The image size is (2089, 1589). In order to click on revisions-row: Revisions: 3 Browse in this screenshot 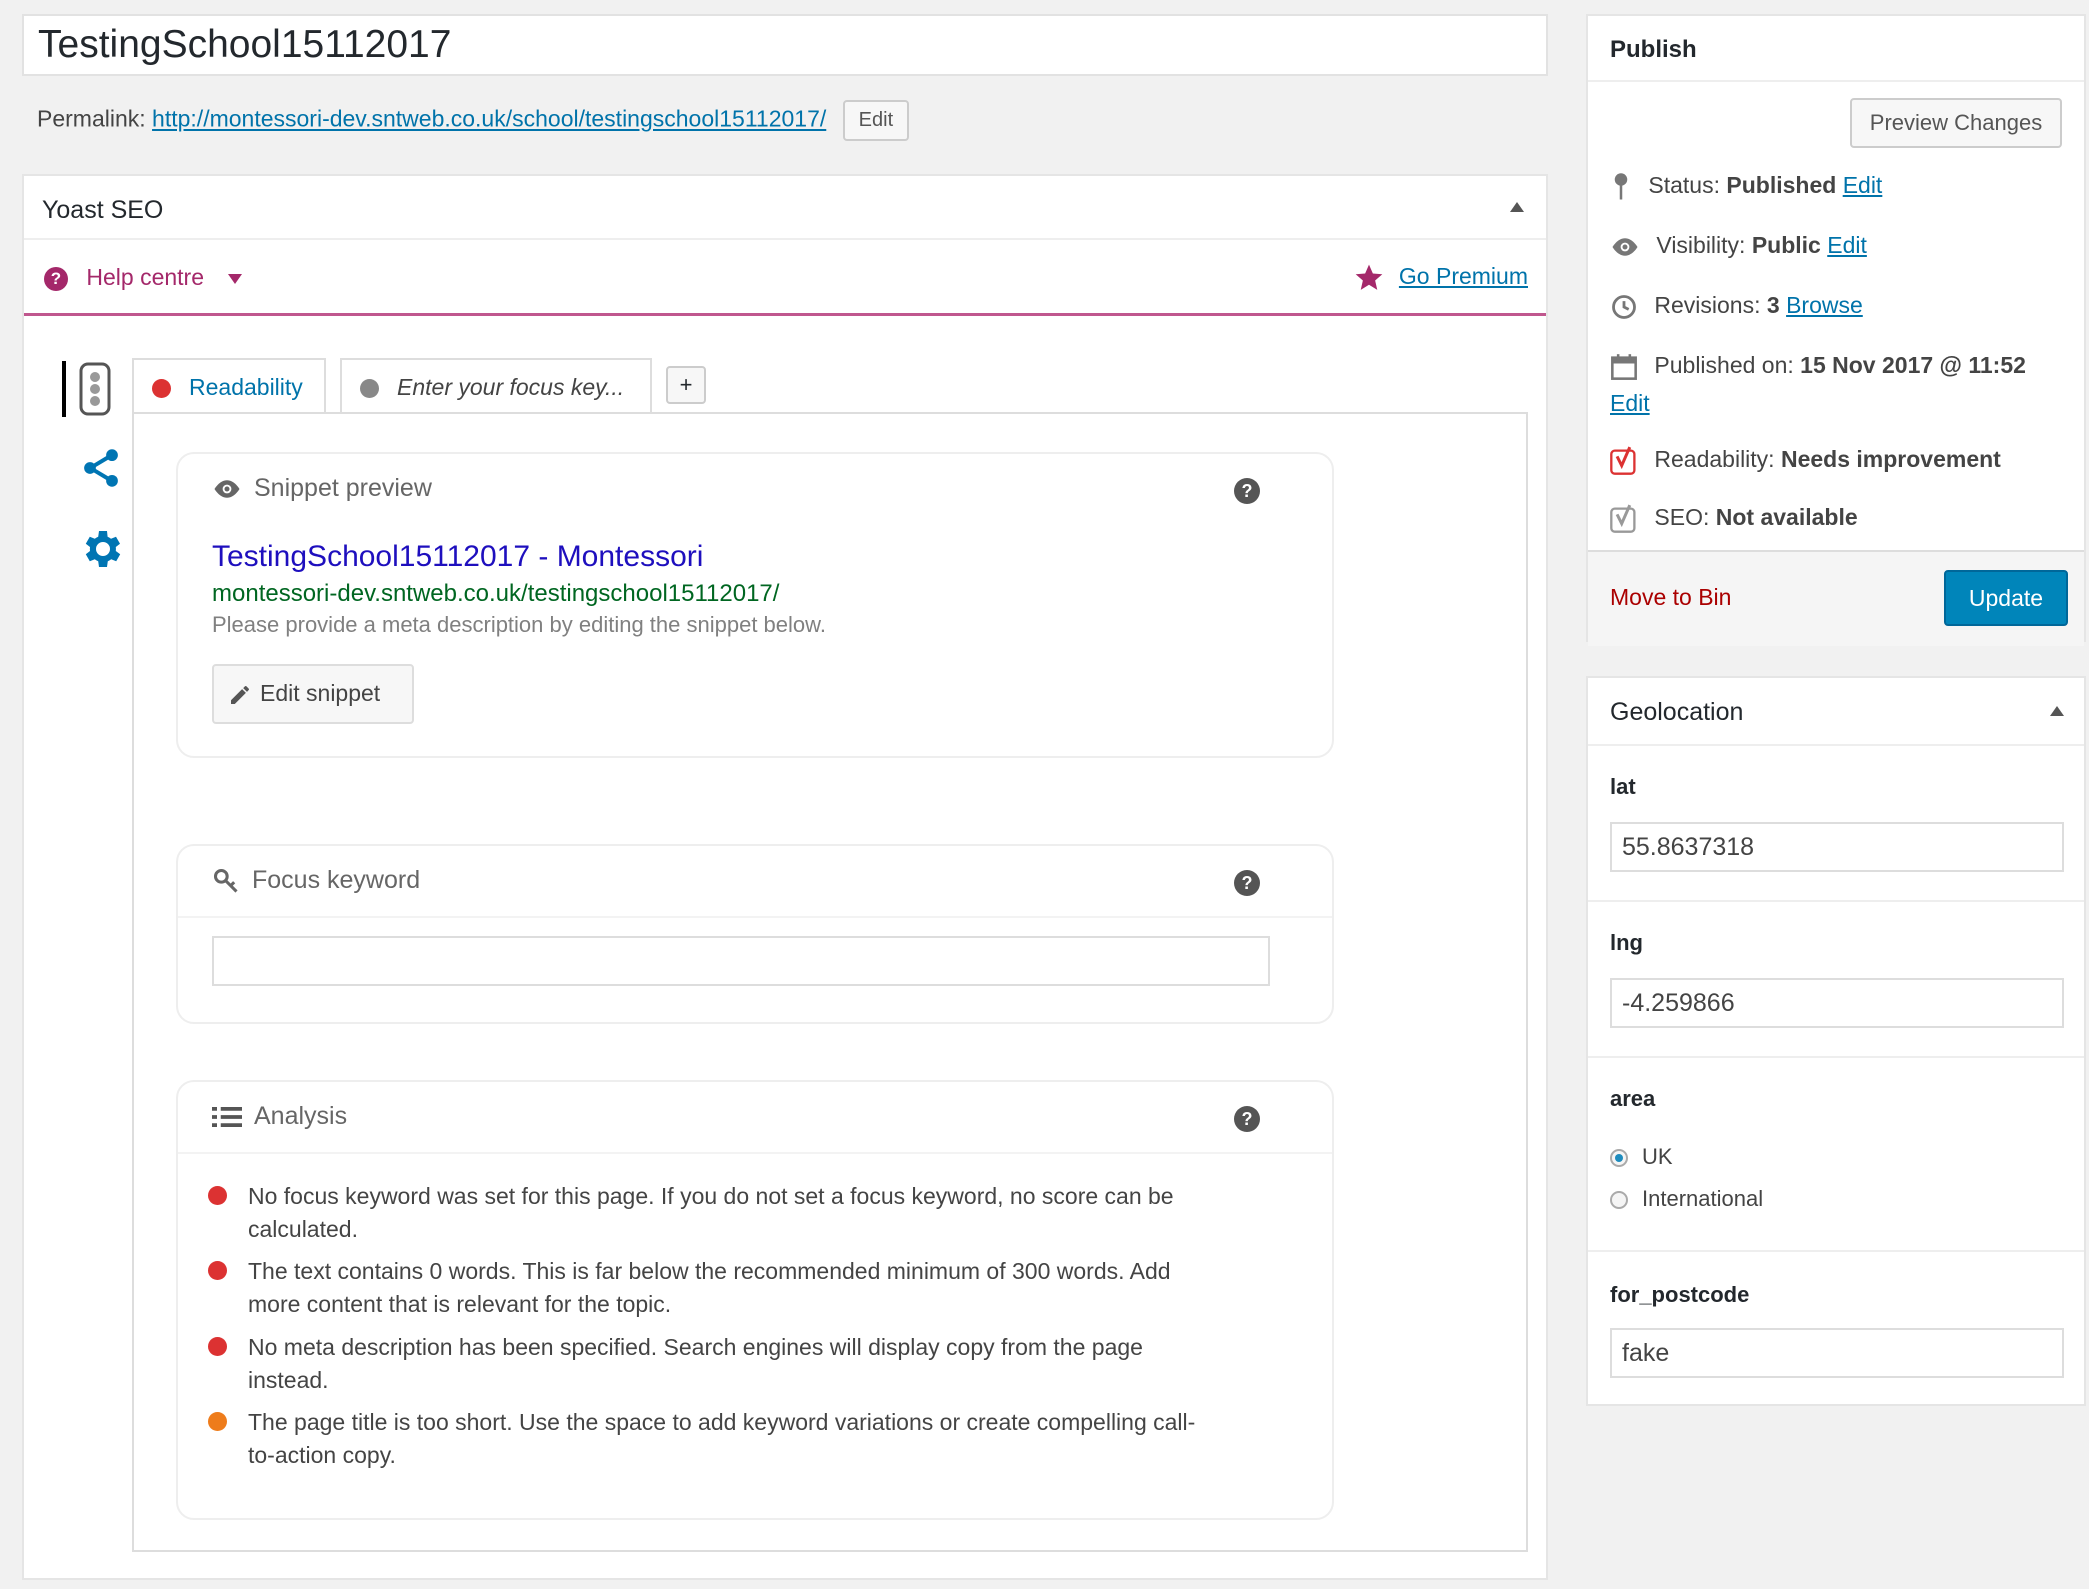, I will do `click(1736, 306)`.